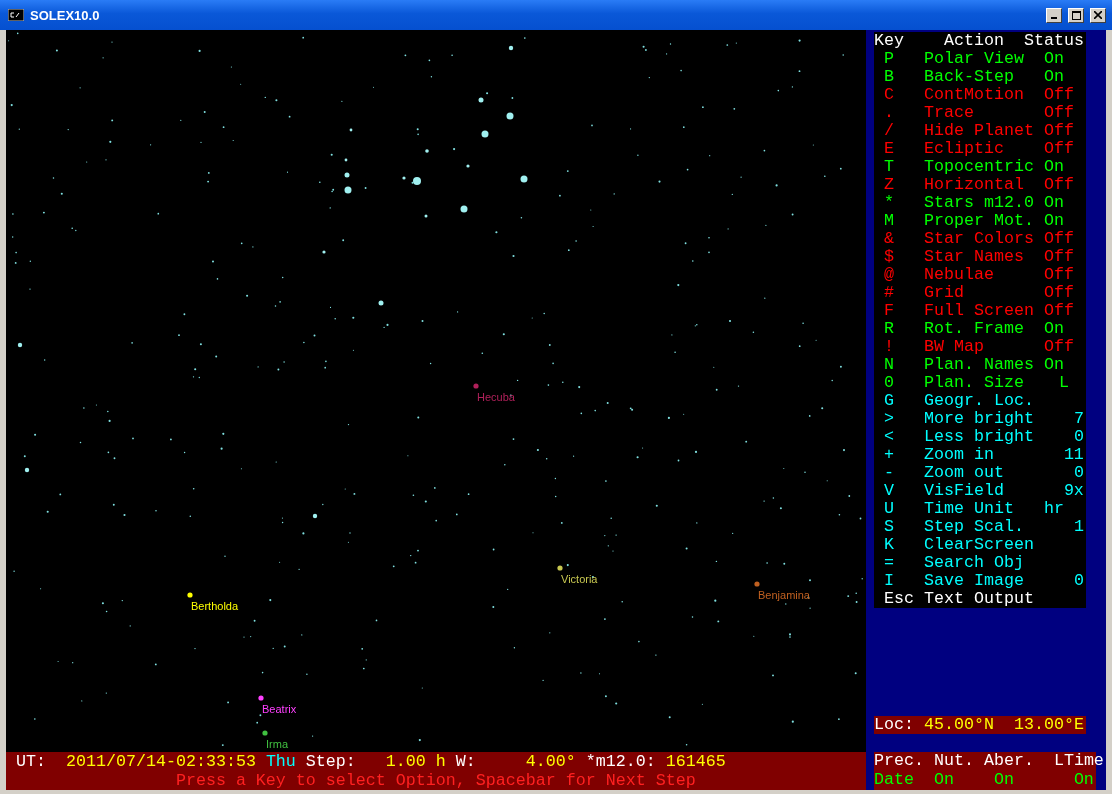 This screenshot has height=794, width=1112. Describe the element at coordinates (983, 203) in the screenshot. I see `menu-action: Stars m12.0` at that location.